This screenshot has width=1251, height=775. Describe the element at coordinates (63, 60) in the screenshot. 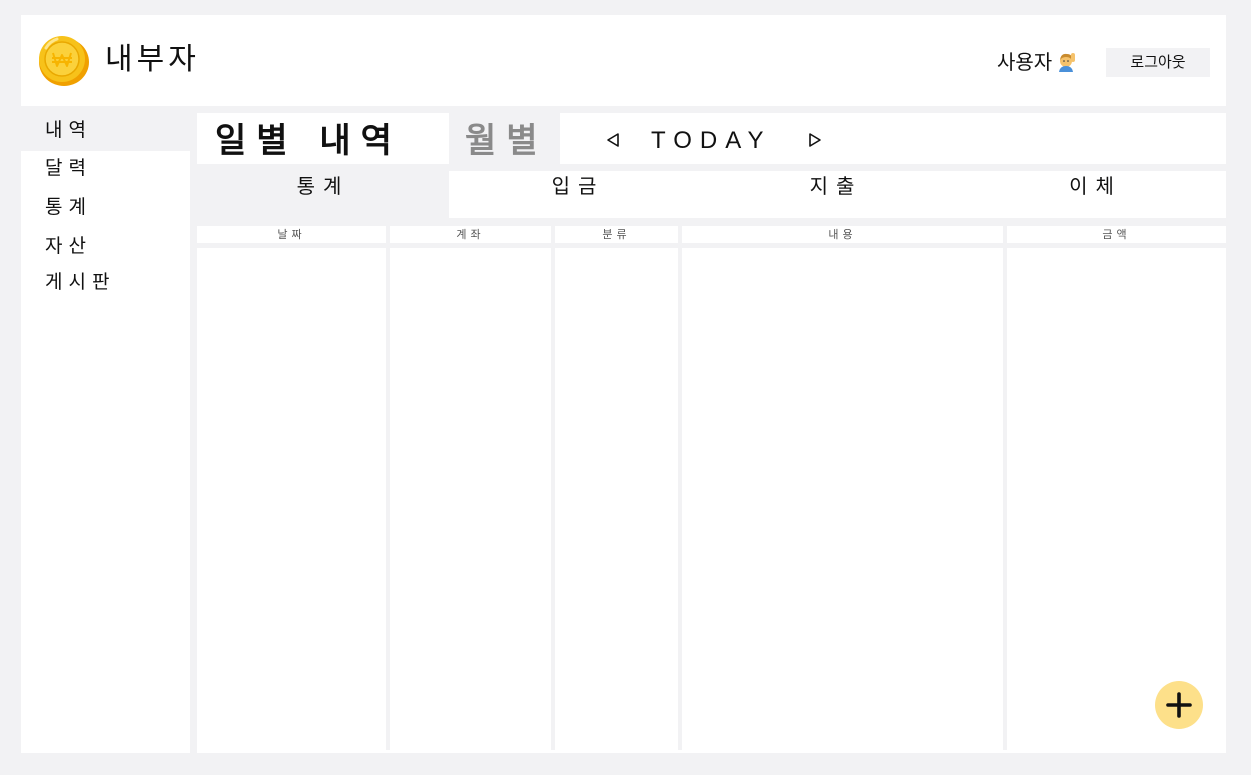

I see `coin-logo-icon` at that location.